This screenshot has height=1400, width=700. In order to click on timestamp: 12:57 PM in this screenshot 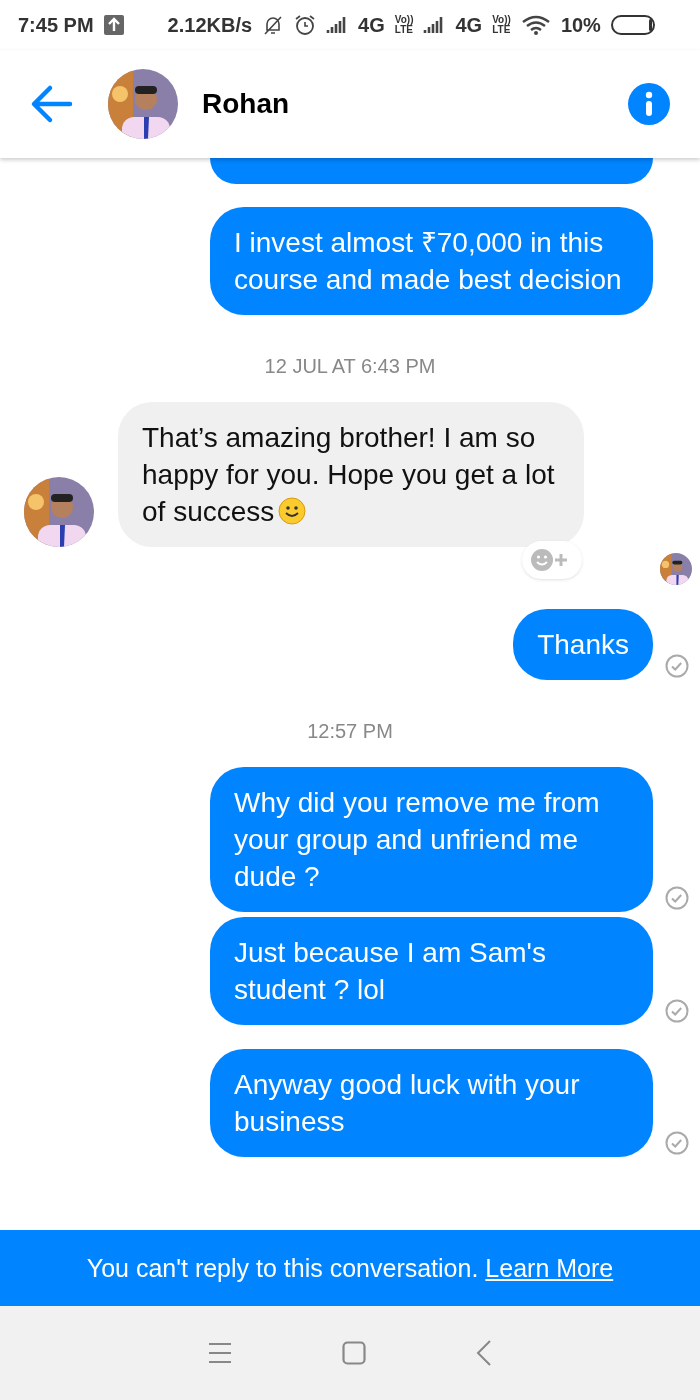, I will do `click(350, 731)`.